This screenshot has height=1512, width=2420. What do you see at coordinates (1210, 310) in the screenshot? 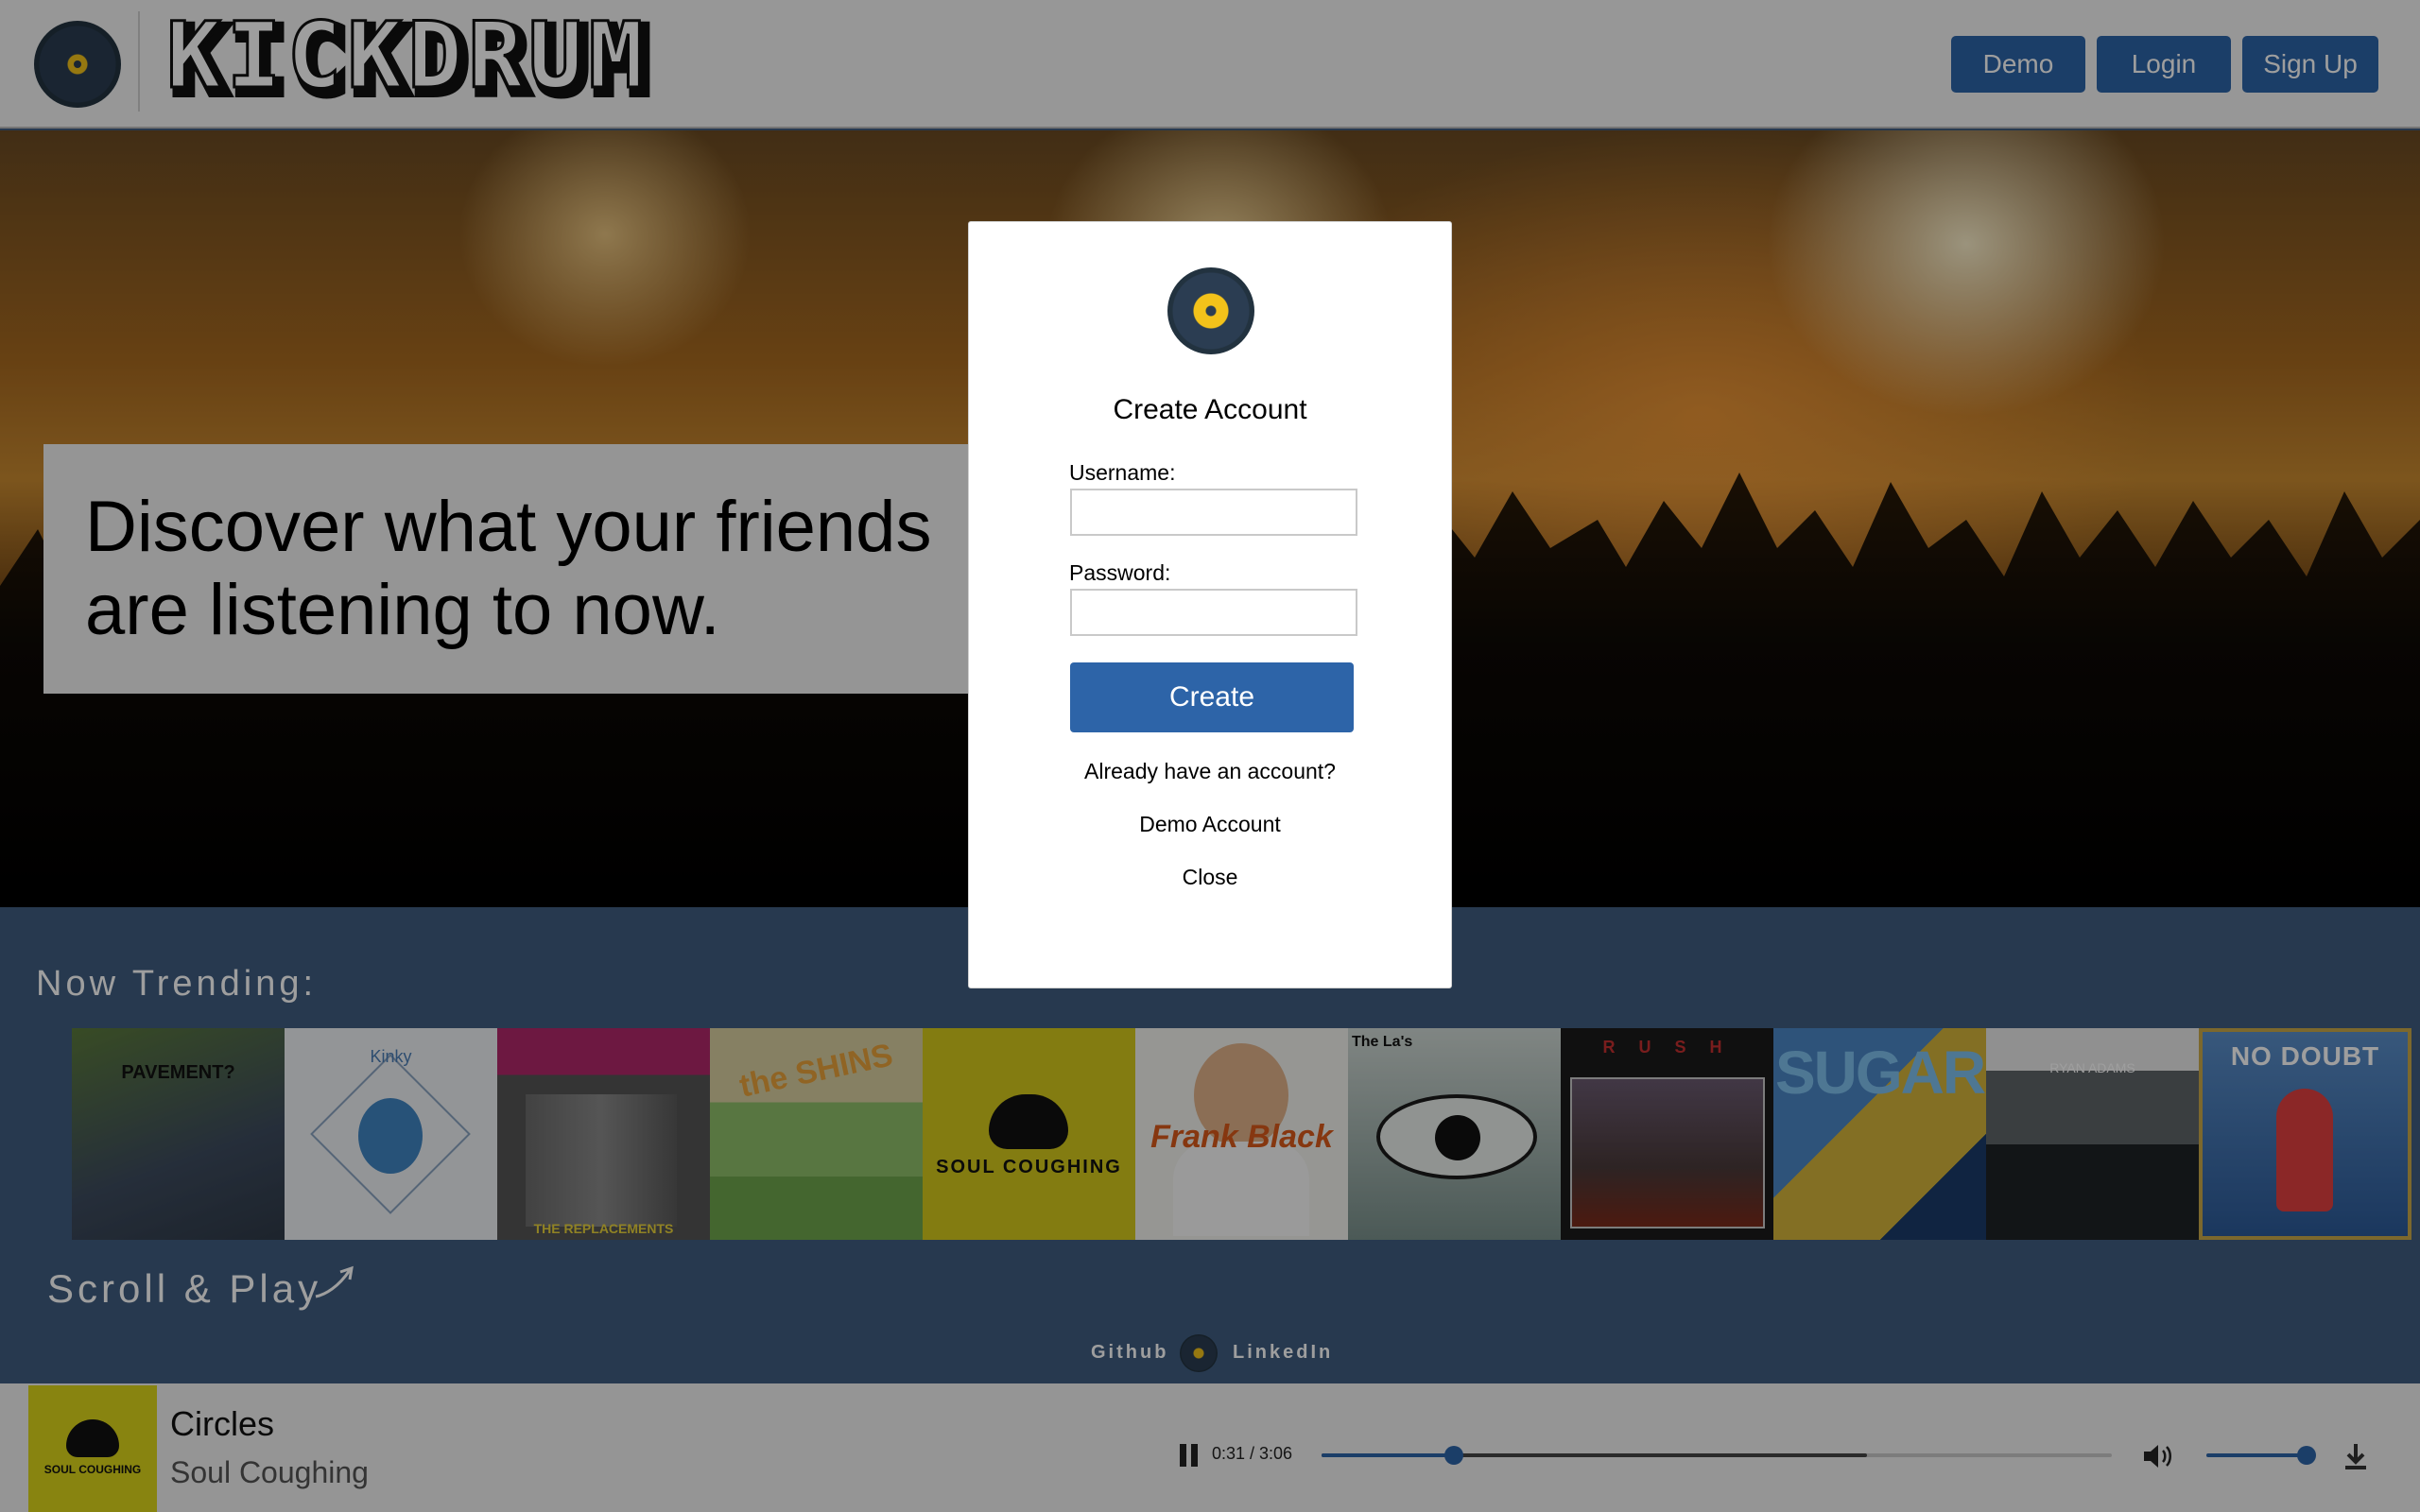
I see `vinyl-logo-icon` at bounding box center [1210, 310].